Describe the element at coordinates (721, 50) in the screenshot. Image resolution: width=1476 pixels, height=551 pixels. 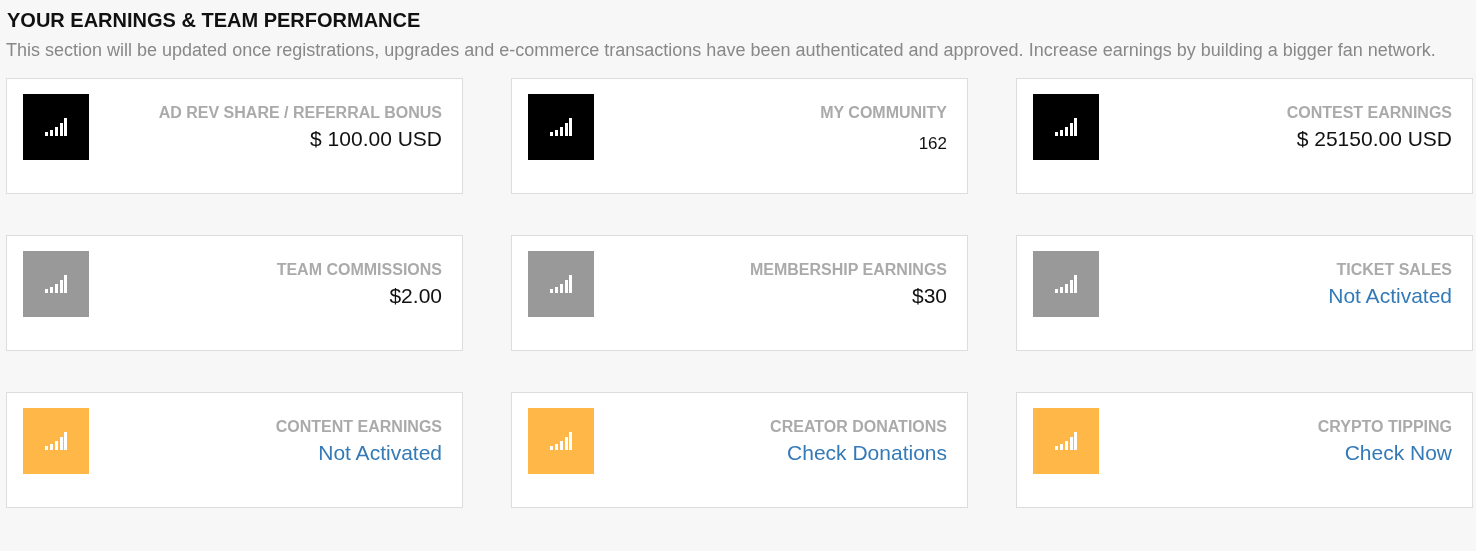
I see `section-description: This section will be updated once registrations, upgrades and e-commerce transactions have been authenticated and approved. Increase earnings by building a bigger fan network.` at that location.